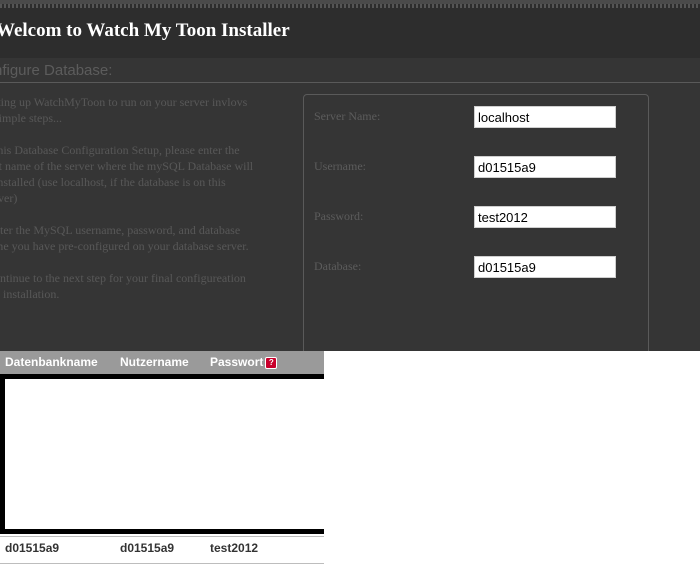 The width and height of the screenshot is (700, 566). What do you see at coordinates (145, 30) in the screenshot?
I see `installer-title: Welcom to Watch My Toon Installer` at bounding box center [145, 30].